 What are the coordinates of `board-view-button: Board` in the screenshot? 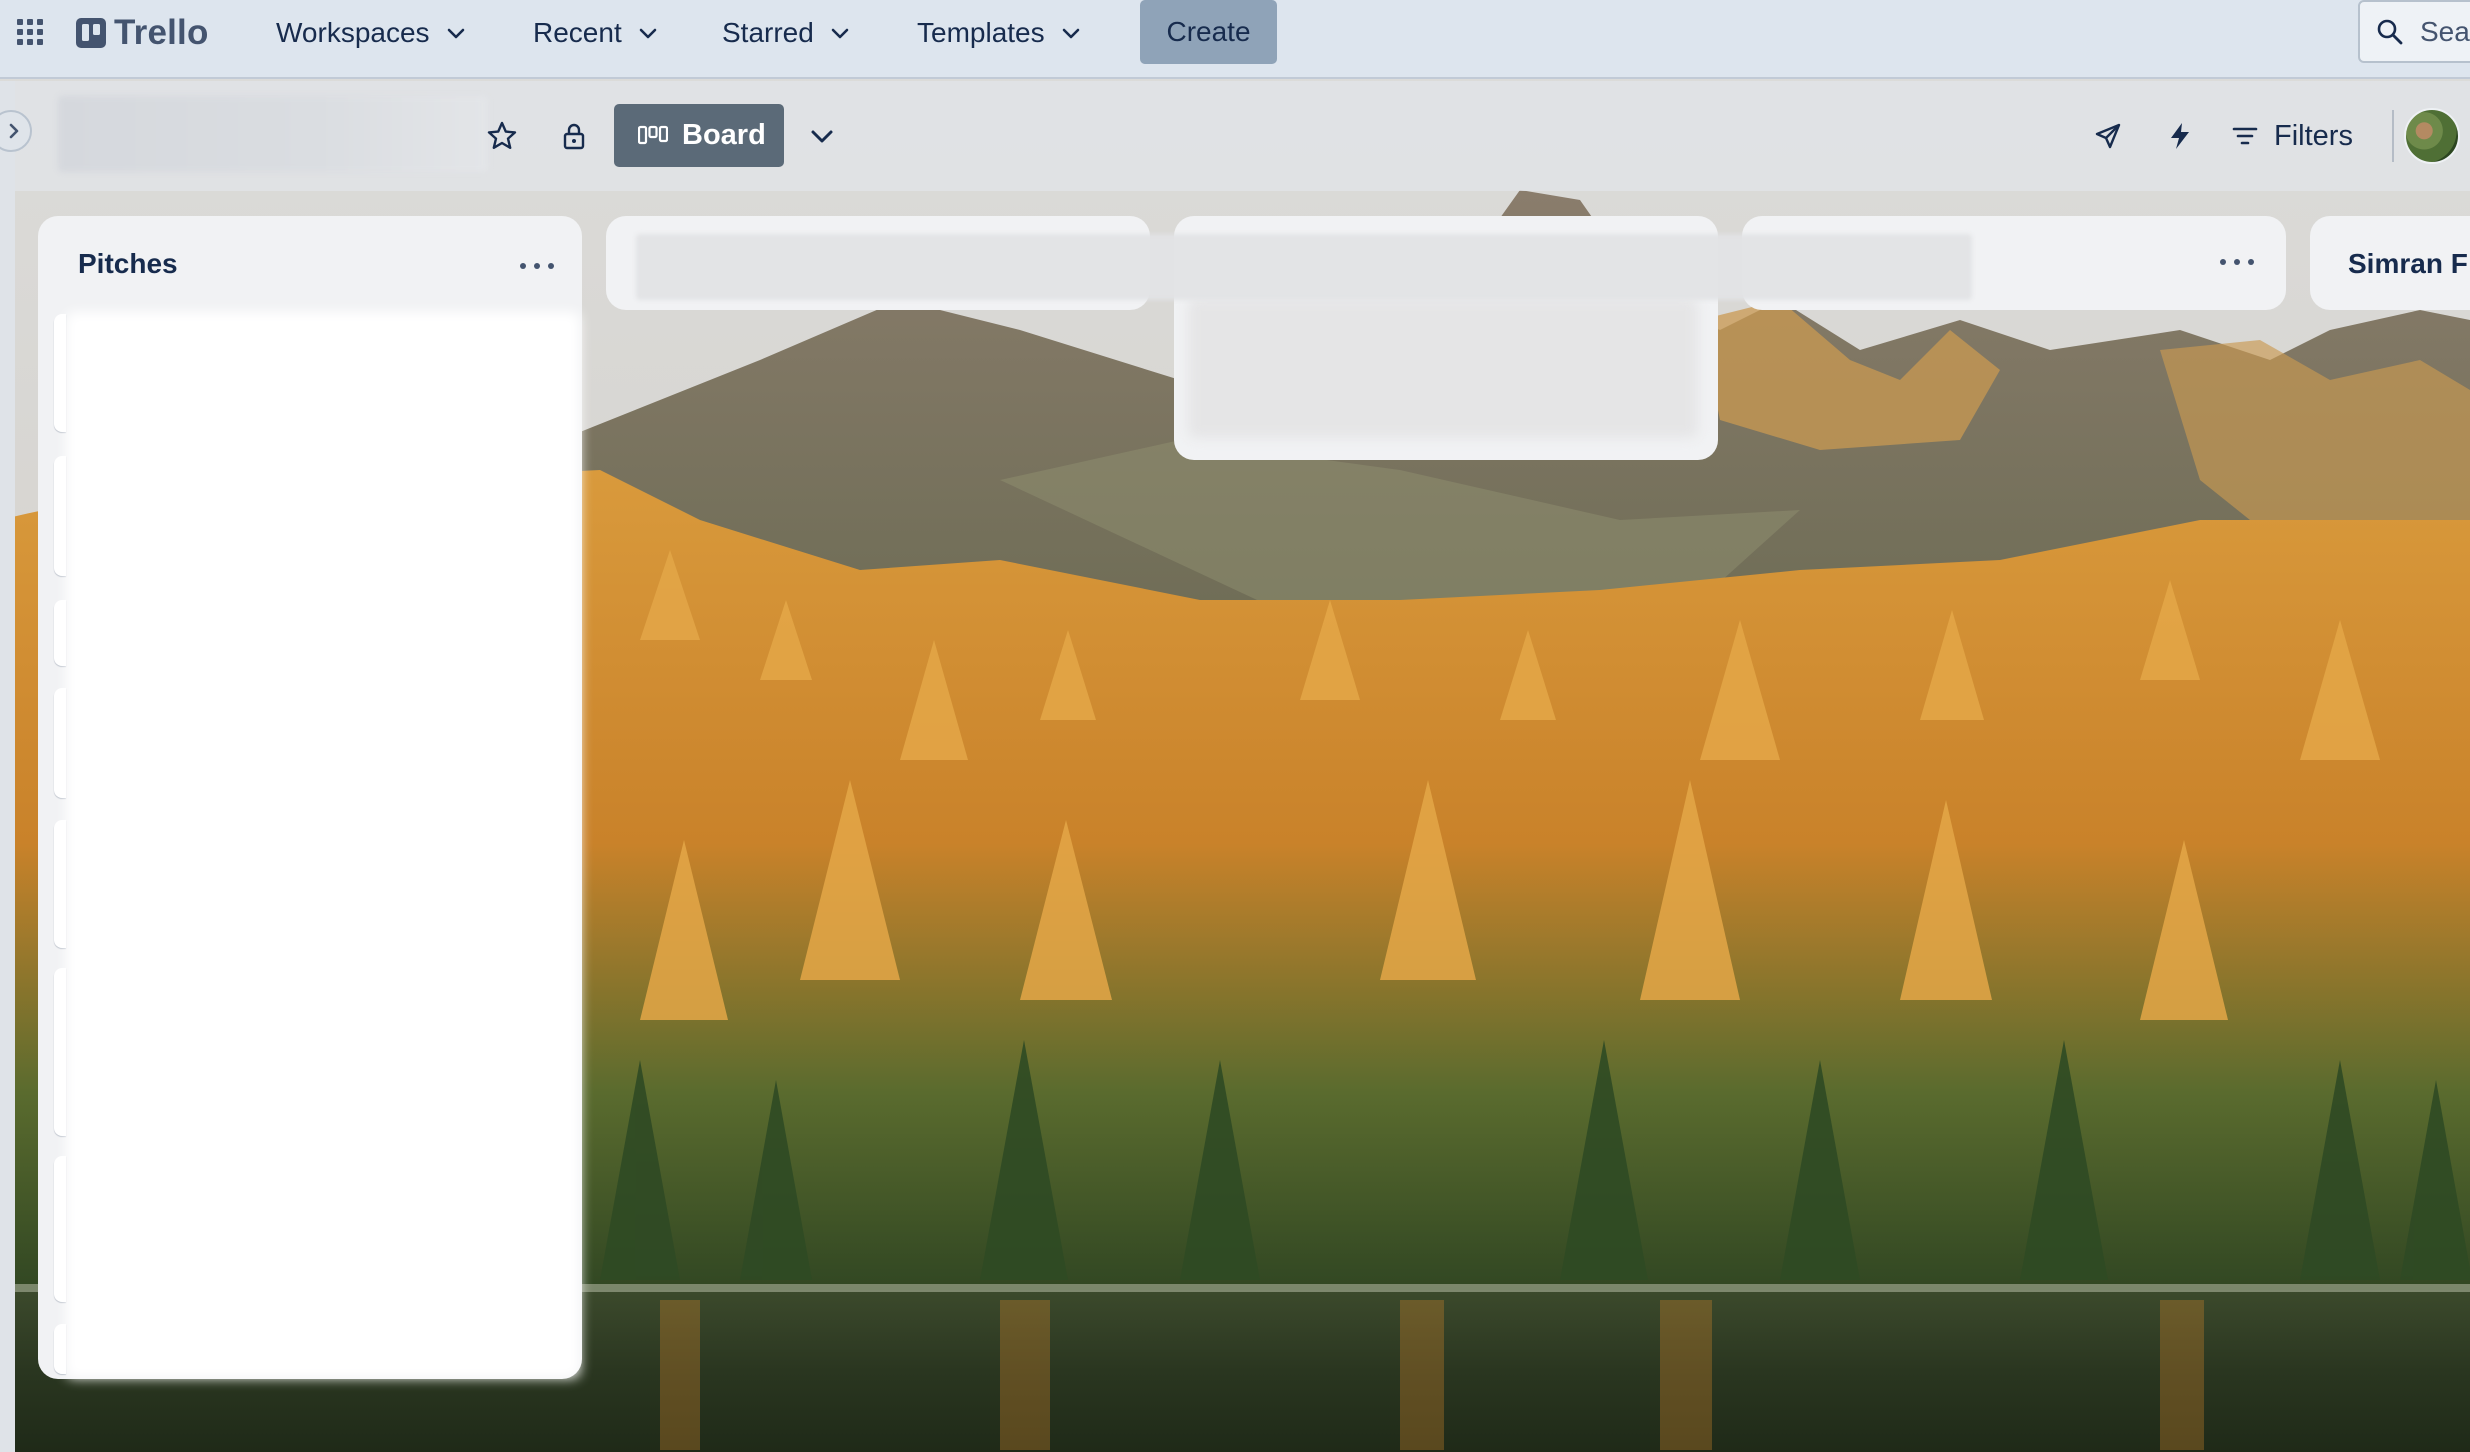 It's located at (699, 135).